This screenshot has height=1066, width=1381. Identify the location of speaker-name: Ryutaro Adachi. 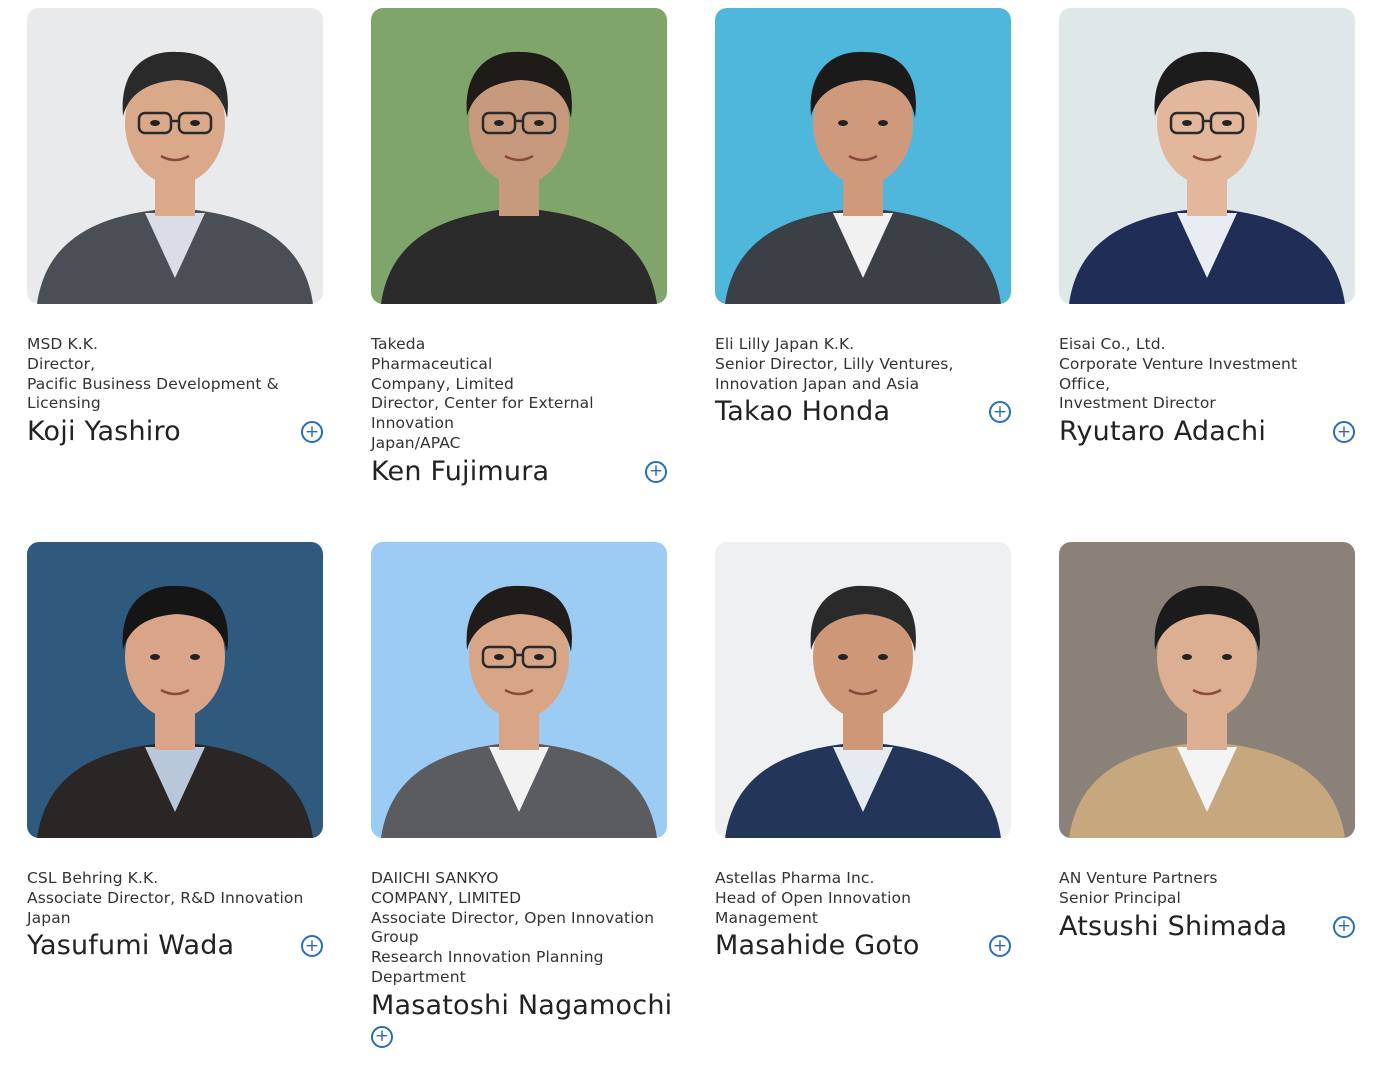
(1163, 432).